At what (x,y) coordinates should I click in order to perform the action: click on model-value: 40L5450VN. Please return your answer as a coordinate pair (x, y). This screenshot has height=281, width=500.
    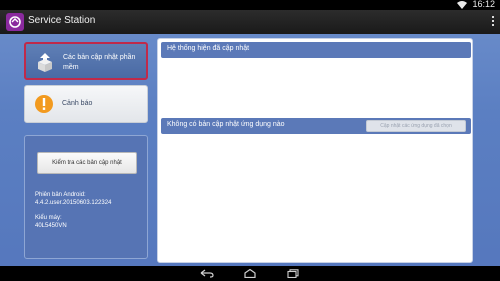
    Looking at the image, I should click on (51, 226).